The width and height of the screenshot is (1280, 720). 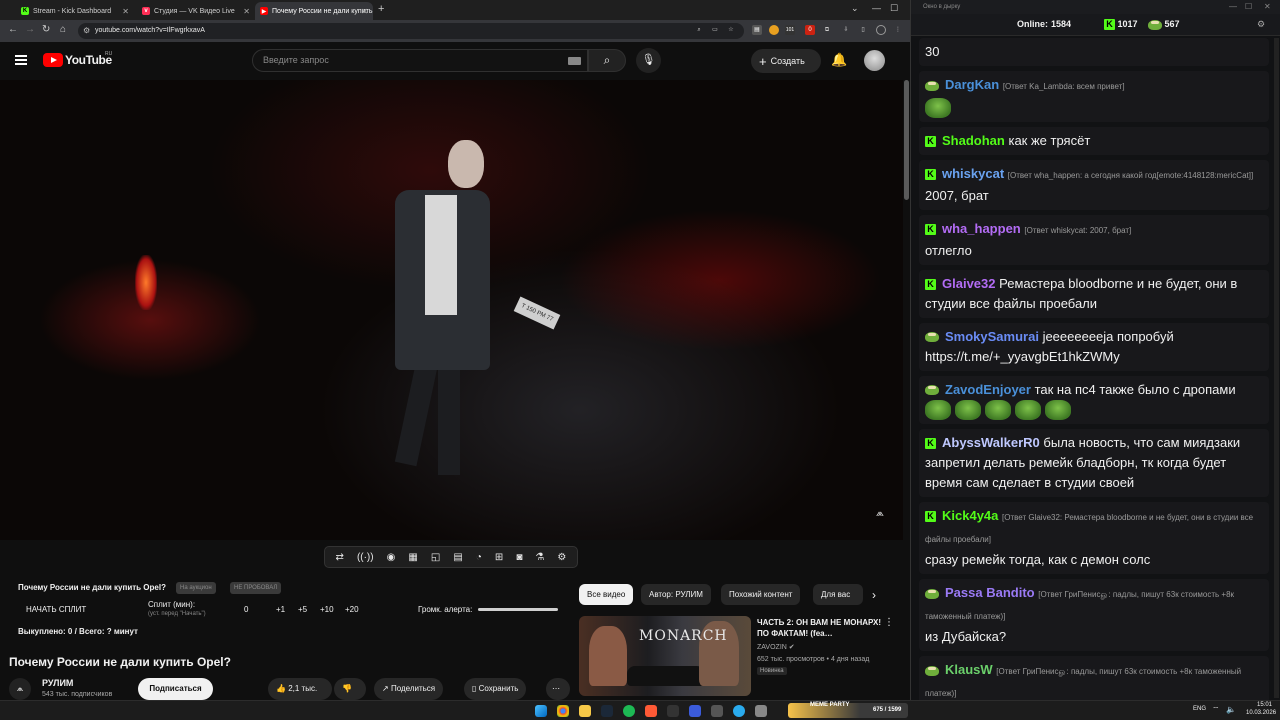 What do you see at coordinates (350, 689) in the screenshot?
I see `dislike-button: 👎` at bounding box center [350, 689].